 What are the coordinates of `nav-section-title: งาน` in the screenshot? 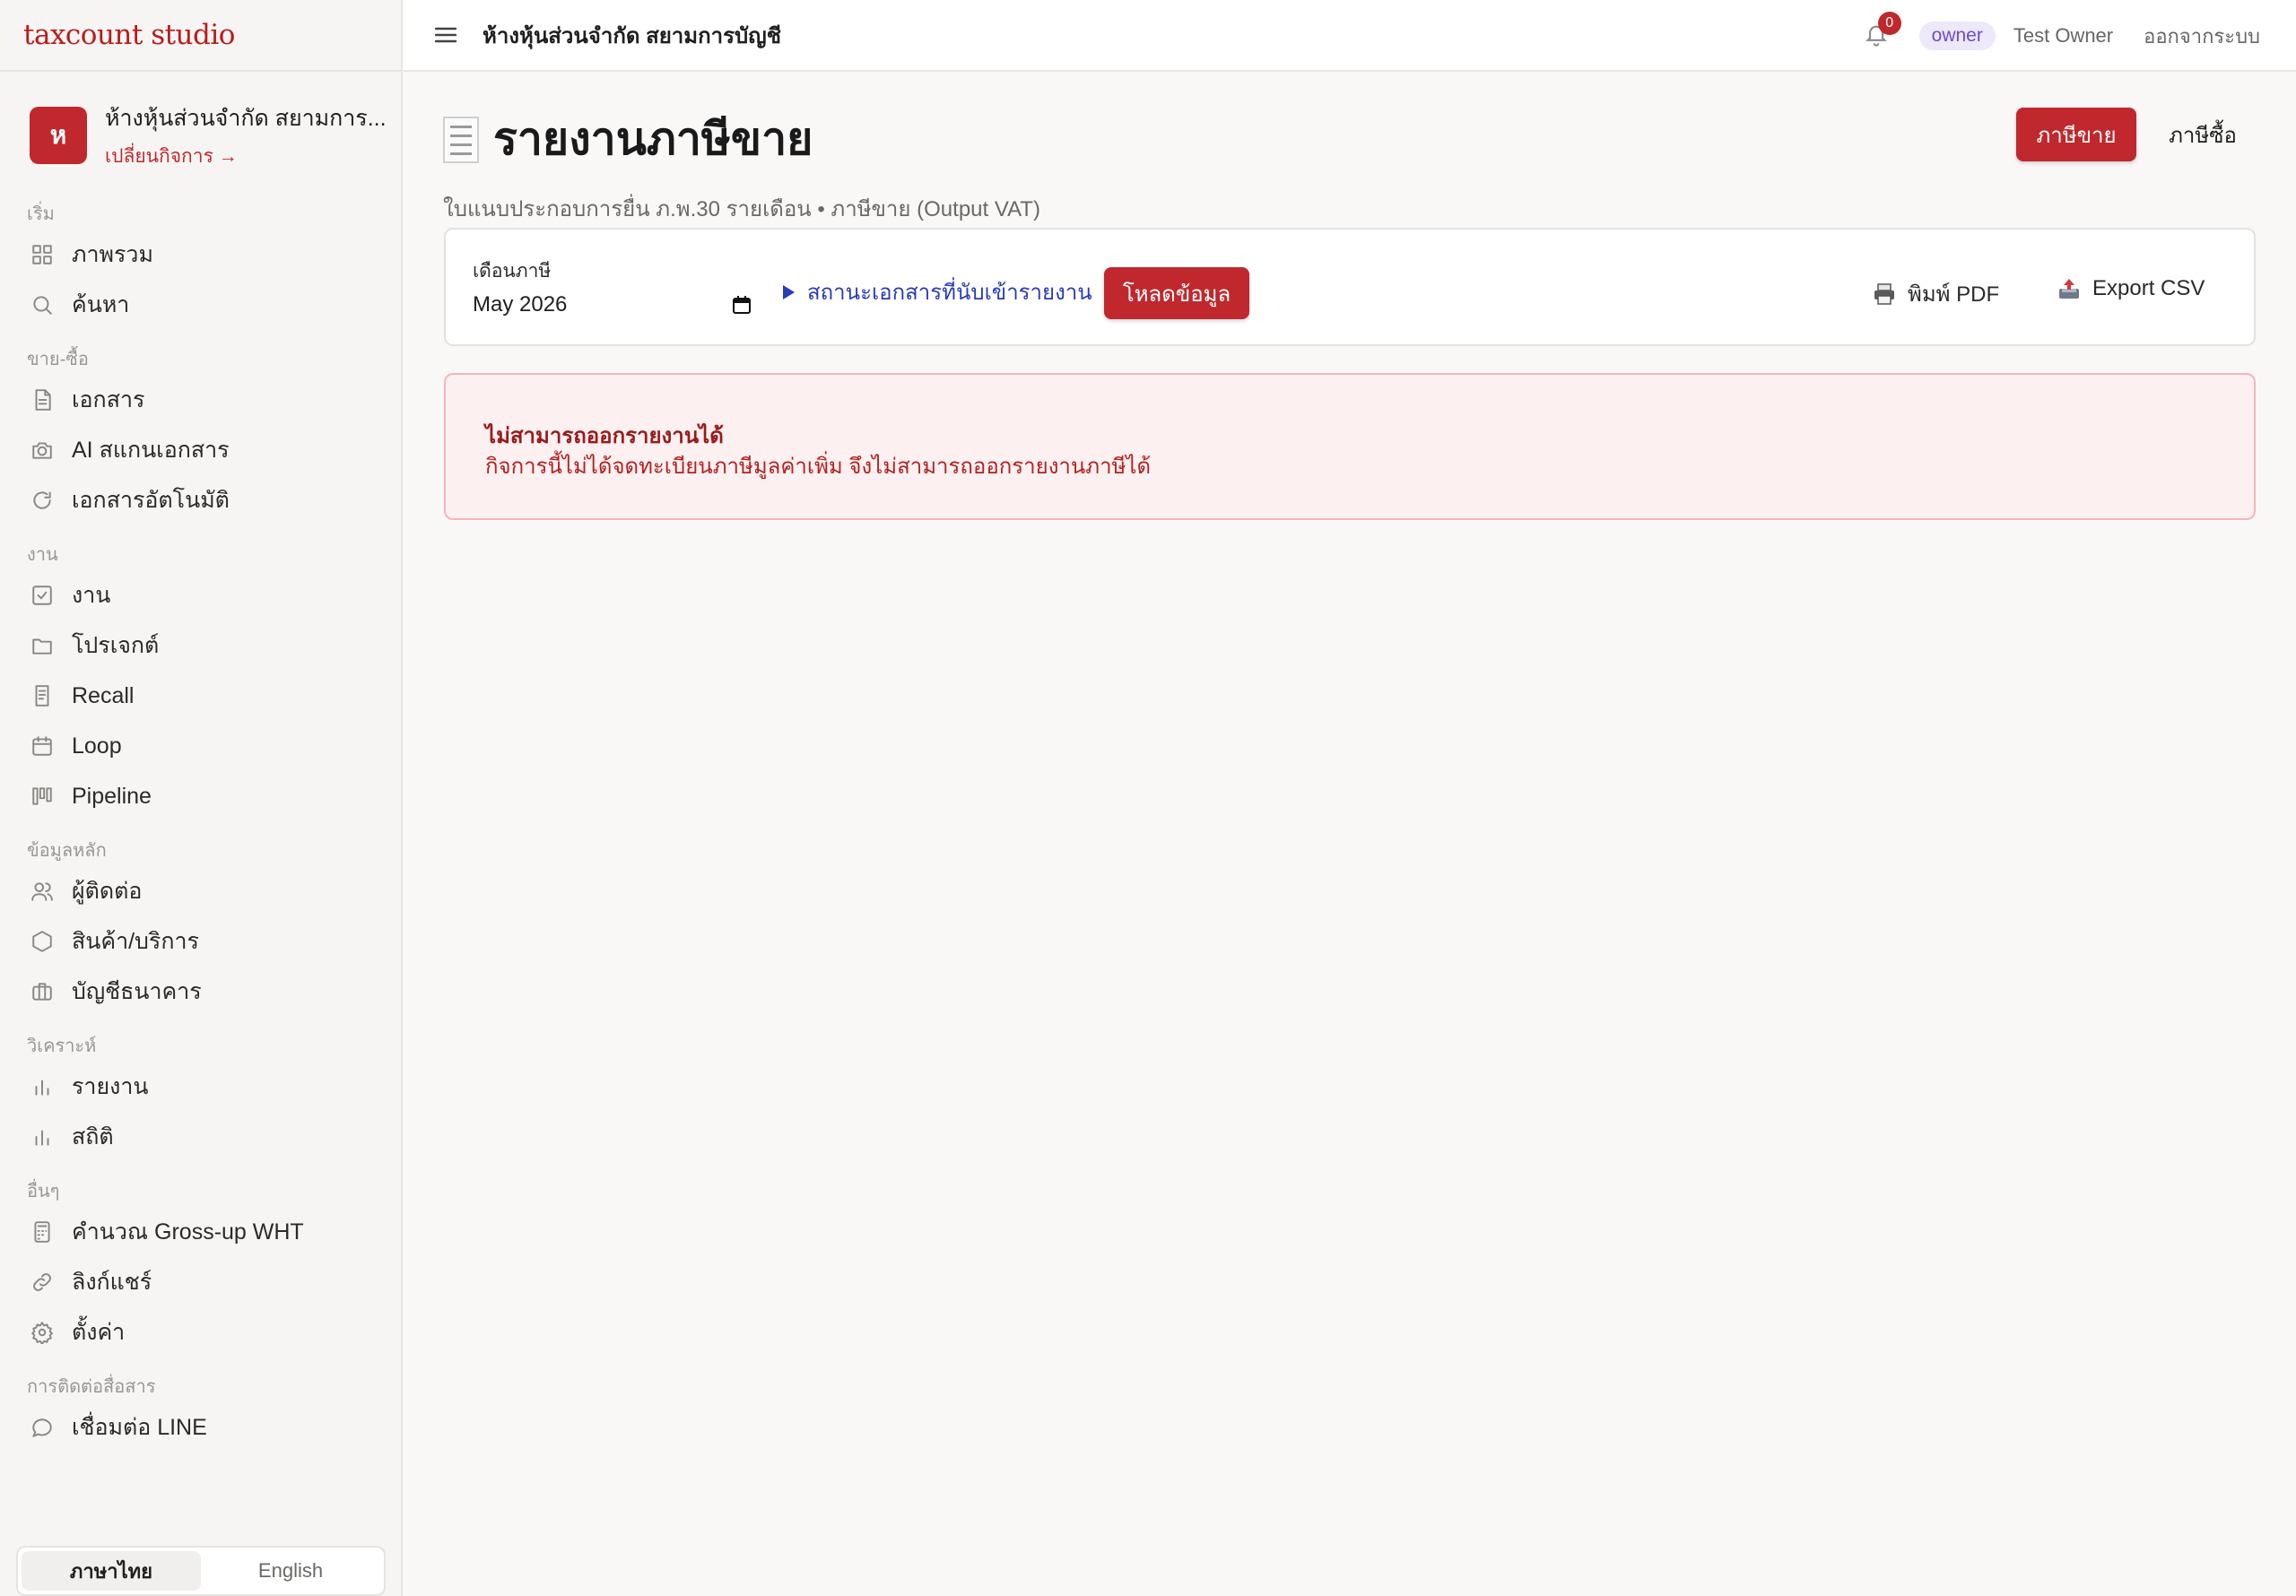 It's located at (42, 555).